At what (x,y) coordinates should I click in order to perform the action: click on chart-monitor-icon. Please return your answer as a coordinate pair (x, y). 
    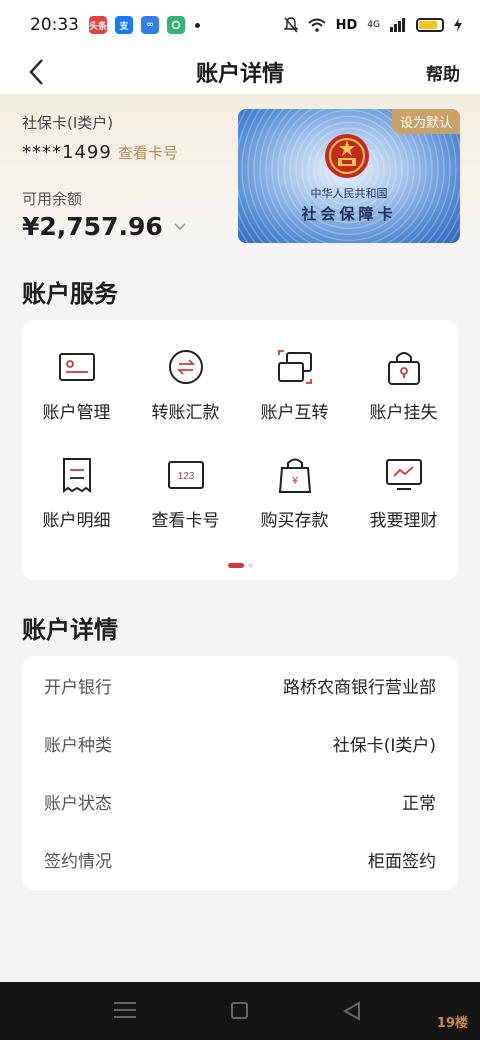
    Looking at the image, I should click on (404, 475).